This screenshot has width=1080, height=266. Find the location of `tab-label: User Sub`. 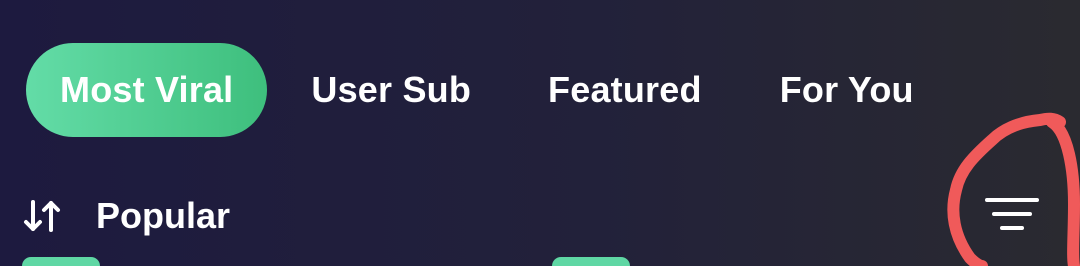

tab-label: User Sub is located at coordinates (391, 89).